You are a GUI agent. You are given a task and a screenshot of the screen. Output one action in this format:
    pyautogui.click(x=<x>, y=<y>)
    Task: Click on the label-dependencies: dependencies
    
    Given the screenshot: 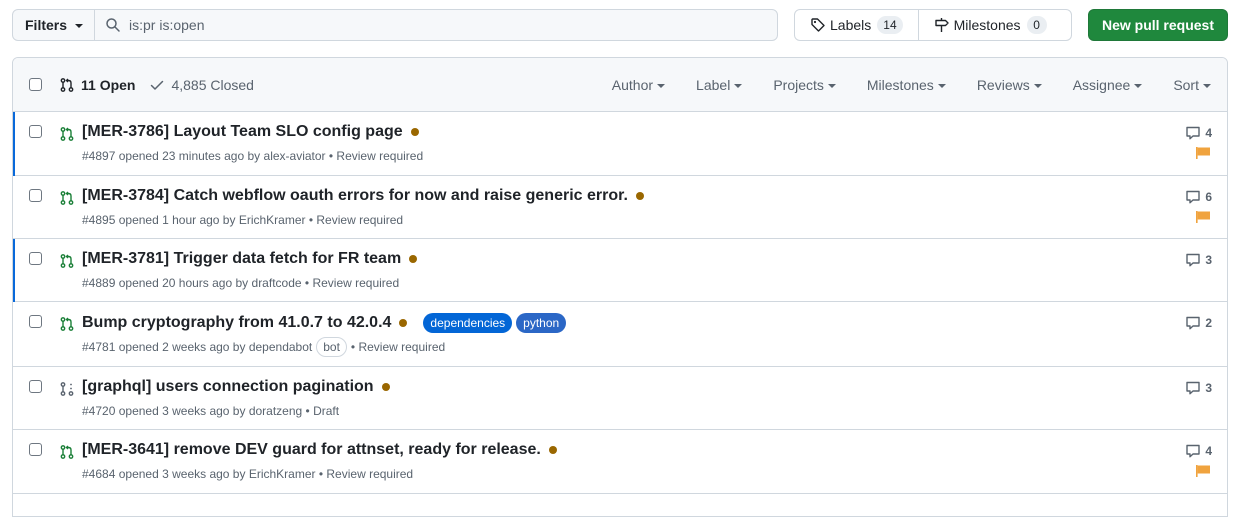 What is the action you would take?
    pyautogui.click(x=468, y=323)
    